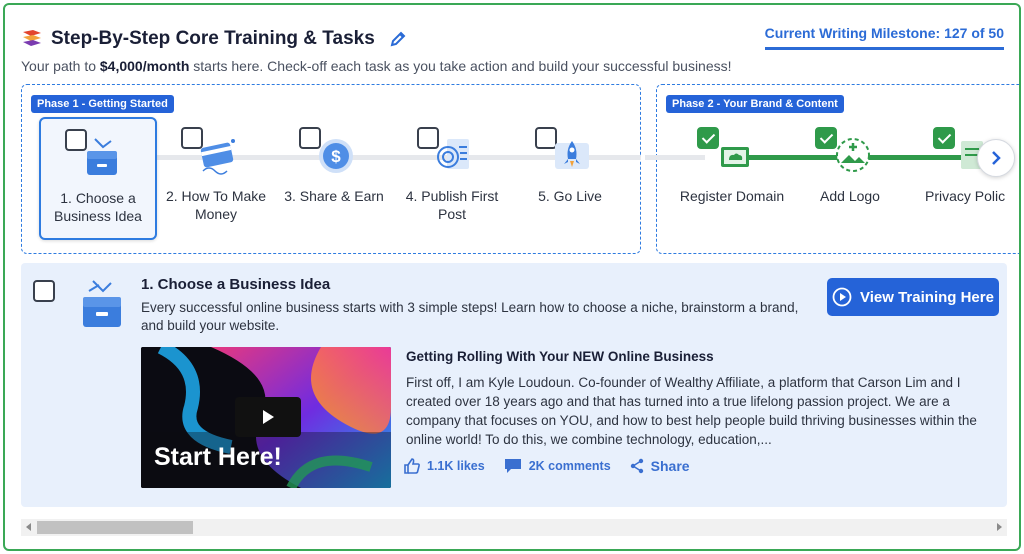  I want to click on step-1-label: 1. Choose a Business Idea, so click(98, 207).